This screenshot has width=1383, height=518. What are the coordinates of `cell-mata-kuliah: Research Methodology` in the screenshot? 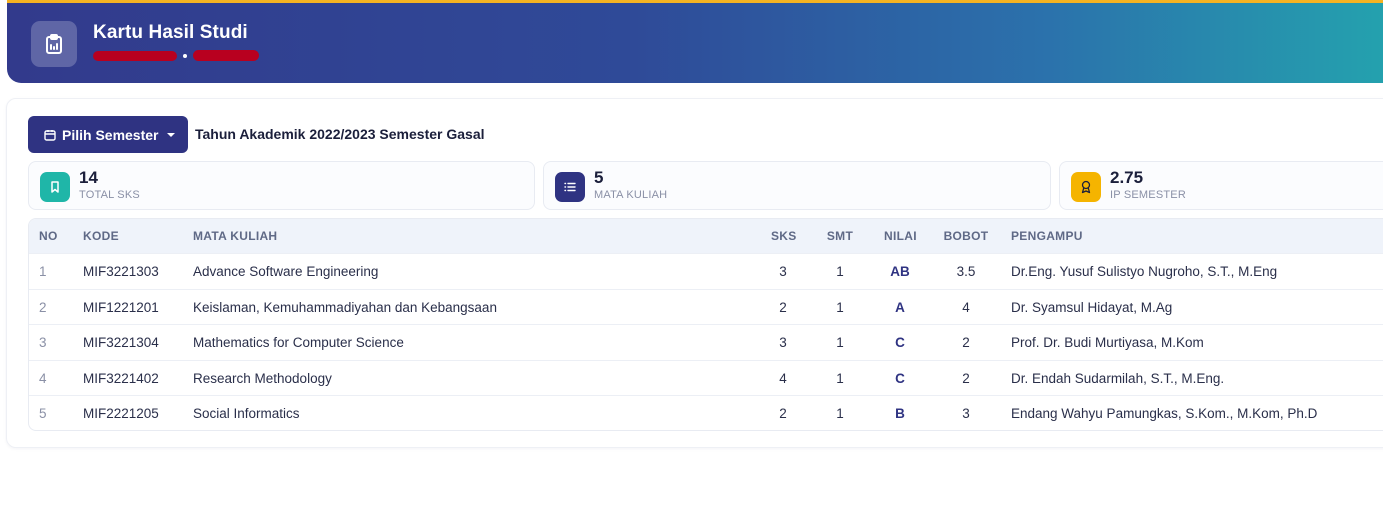 It's located at (262, 378).